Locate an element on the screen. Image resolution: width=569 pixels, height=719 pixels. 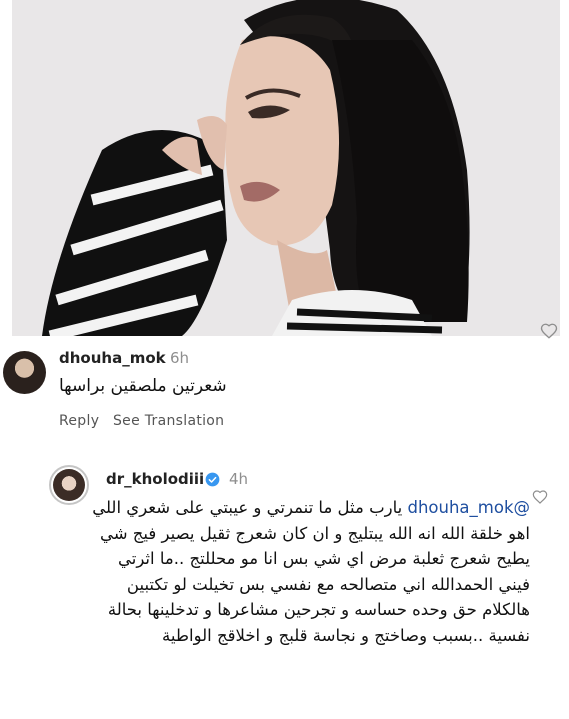
comment-username: dhouha_mok is located at coordinates (112, 358).